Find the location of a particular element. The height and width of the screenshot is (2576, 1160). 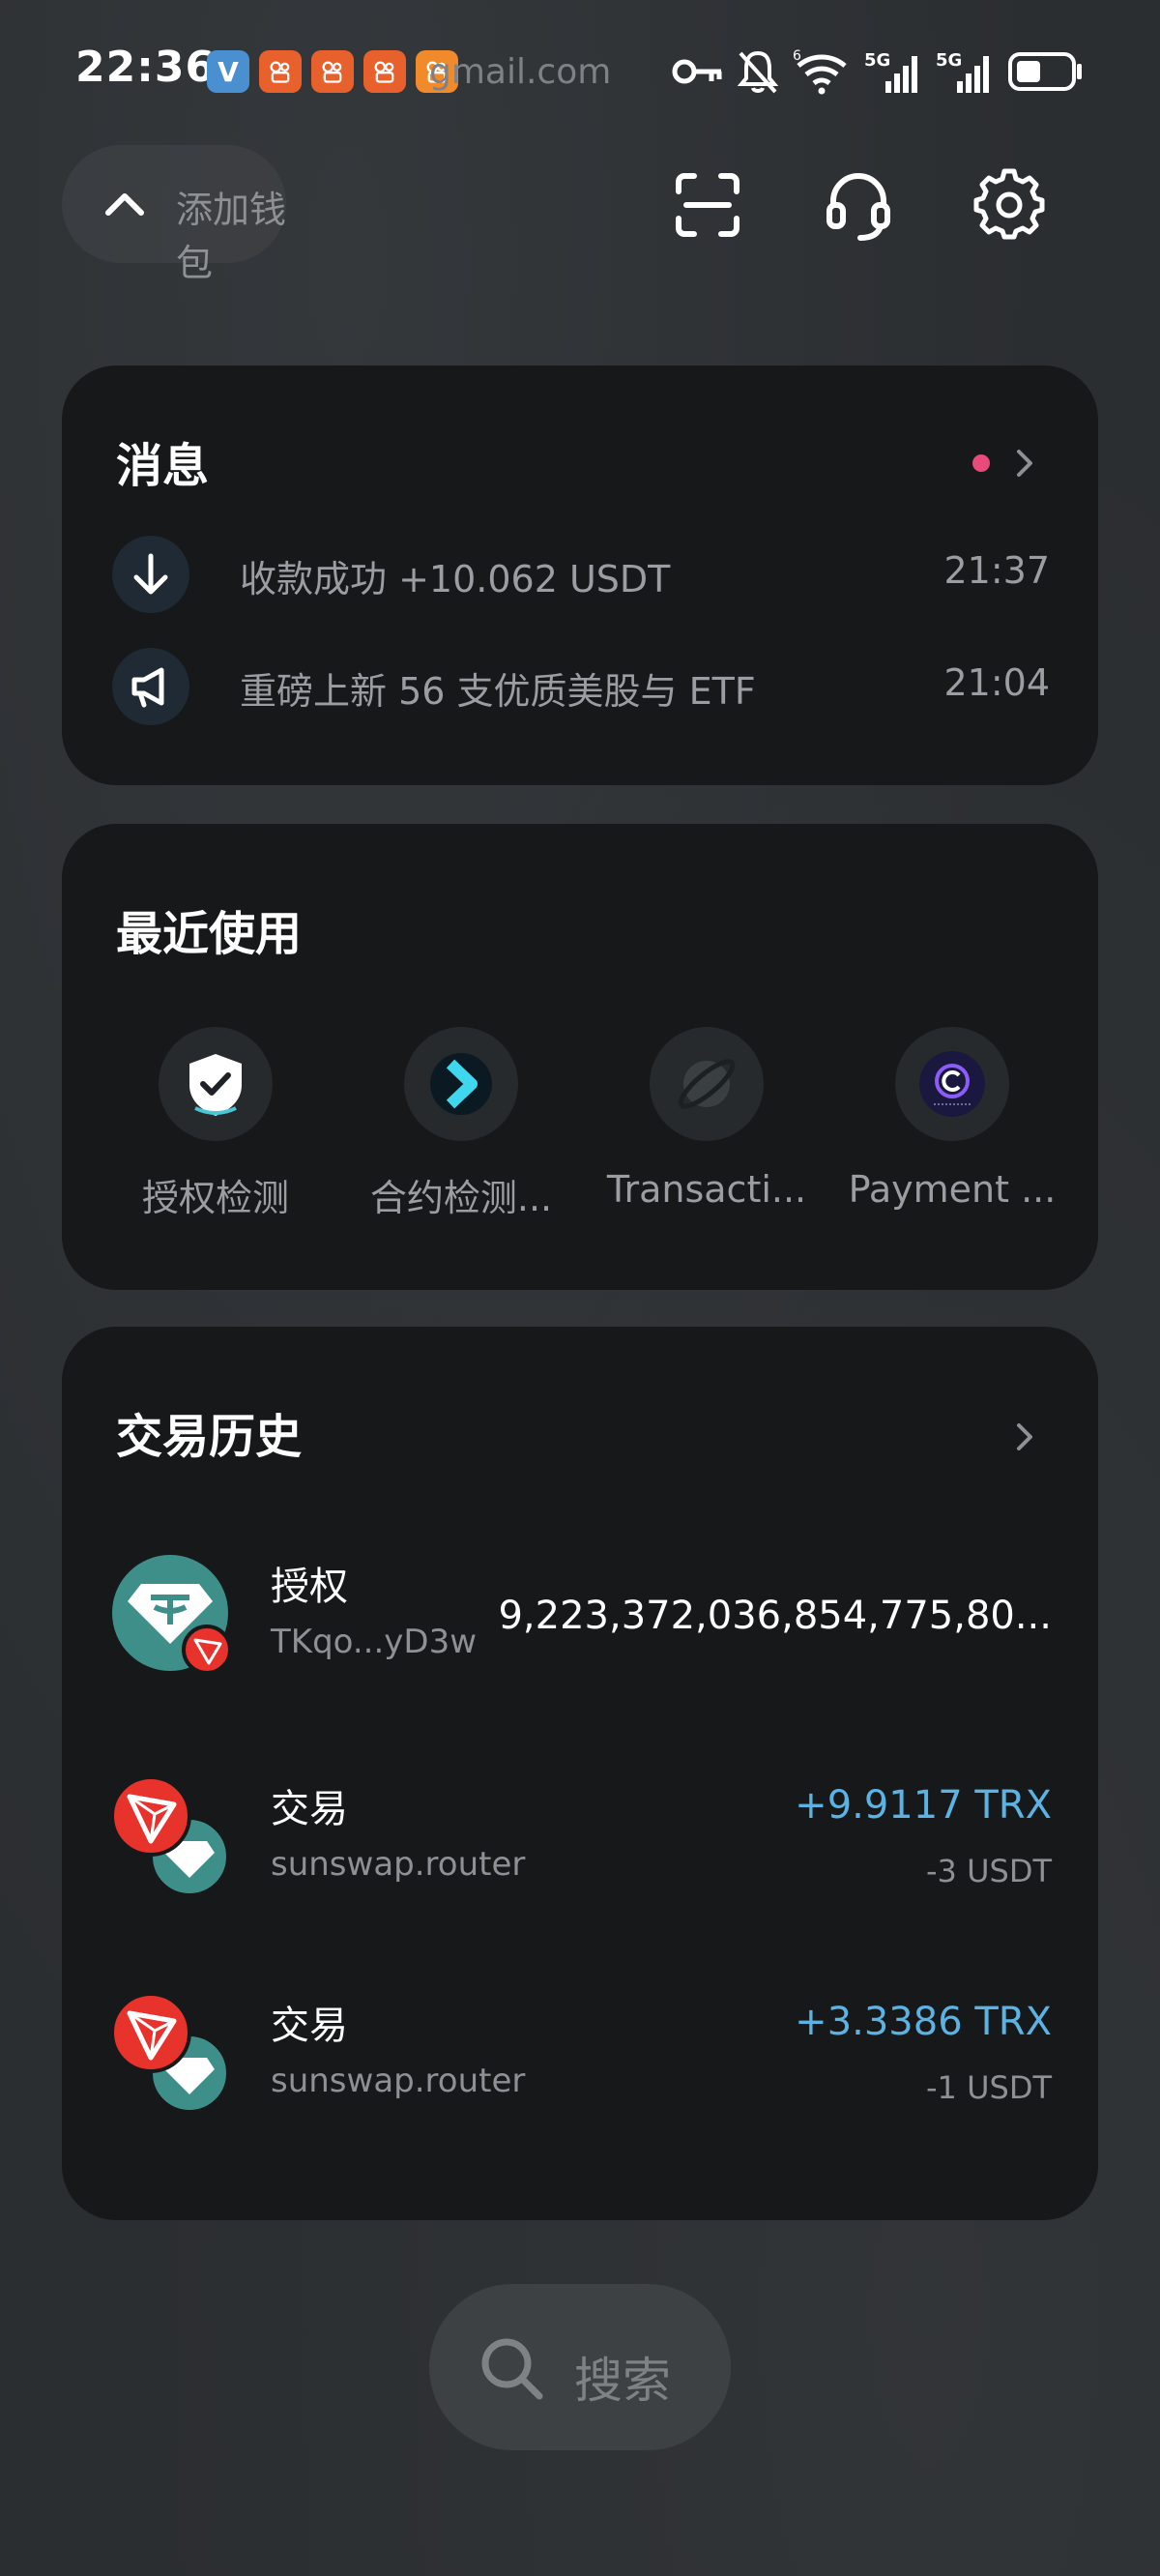

tx-amount-received: +3.3386 TRX is located at coordinates (924, 2022).